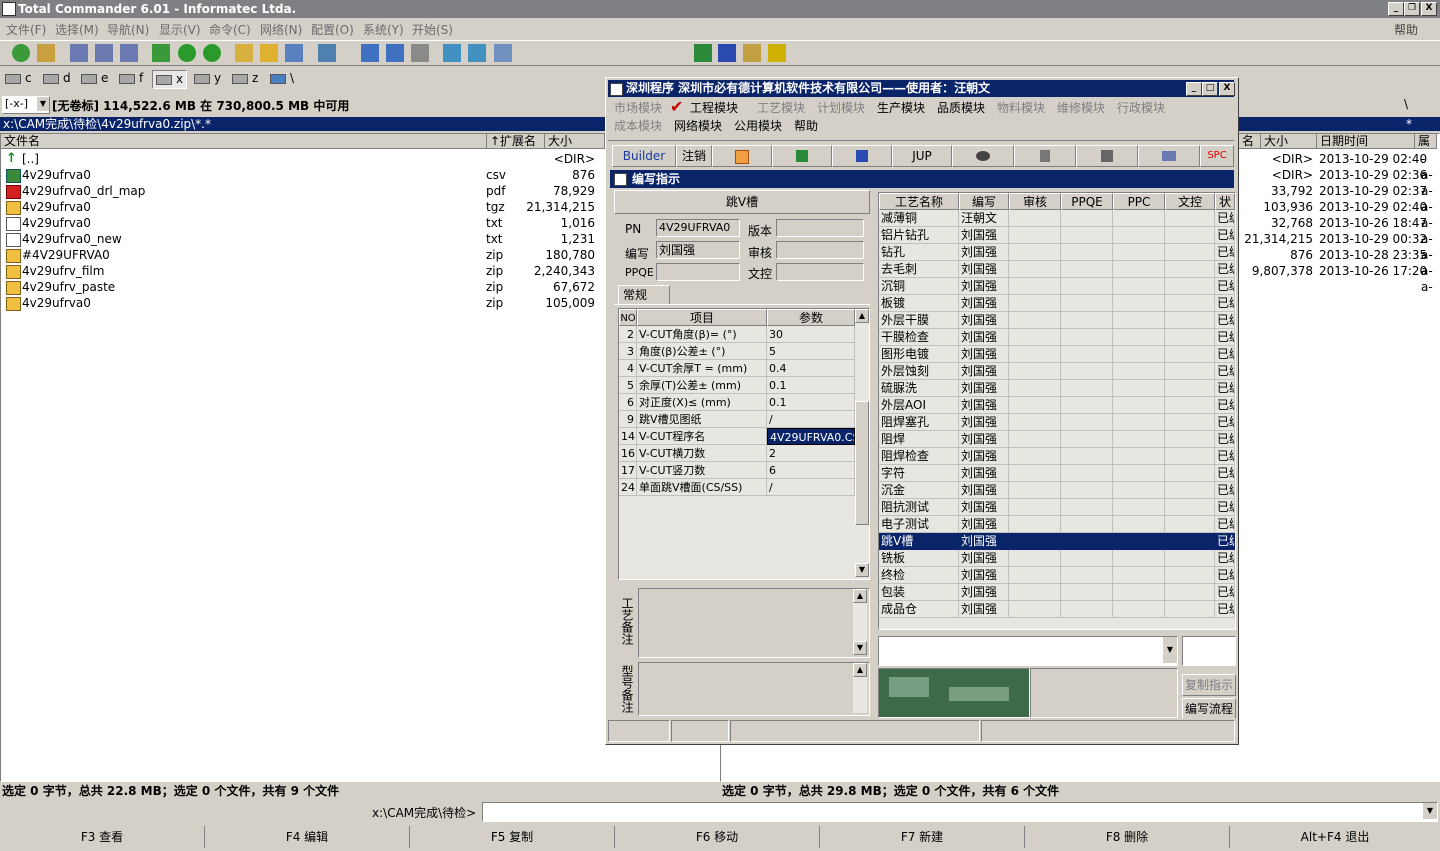  I want to click on file-row: 32,768 2013-10-26 18:47 -a-, so click(1337, 230).